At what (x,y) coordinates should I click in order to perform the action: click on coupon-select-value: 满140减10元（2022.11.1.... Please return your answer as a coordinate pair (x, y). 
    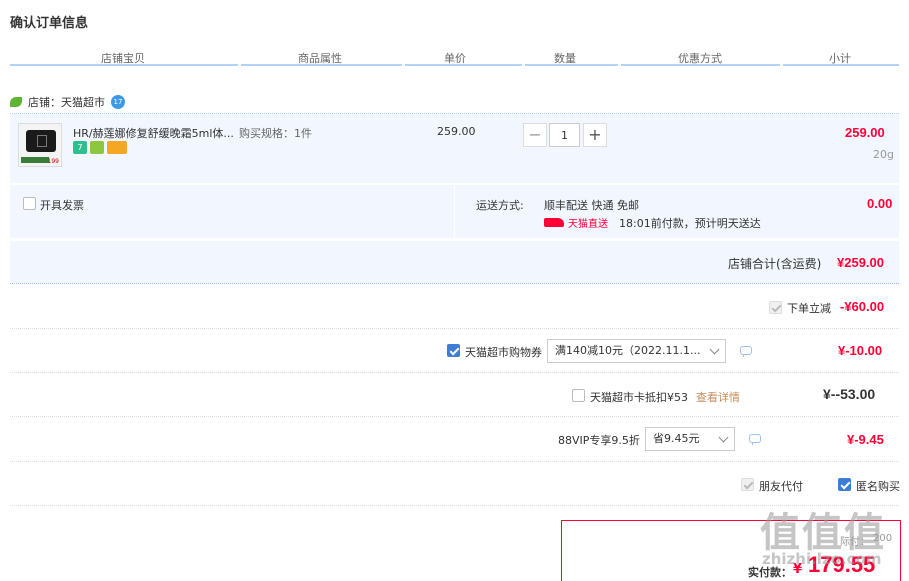
    Looking at the image, I should click on (628, 350).